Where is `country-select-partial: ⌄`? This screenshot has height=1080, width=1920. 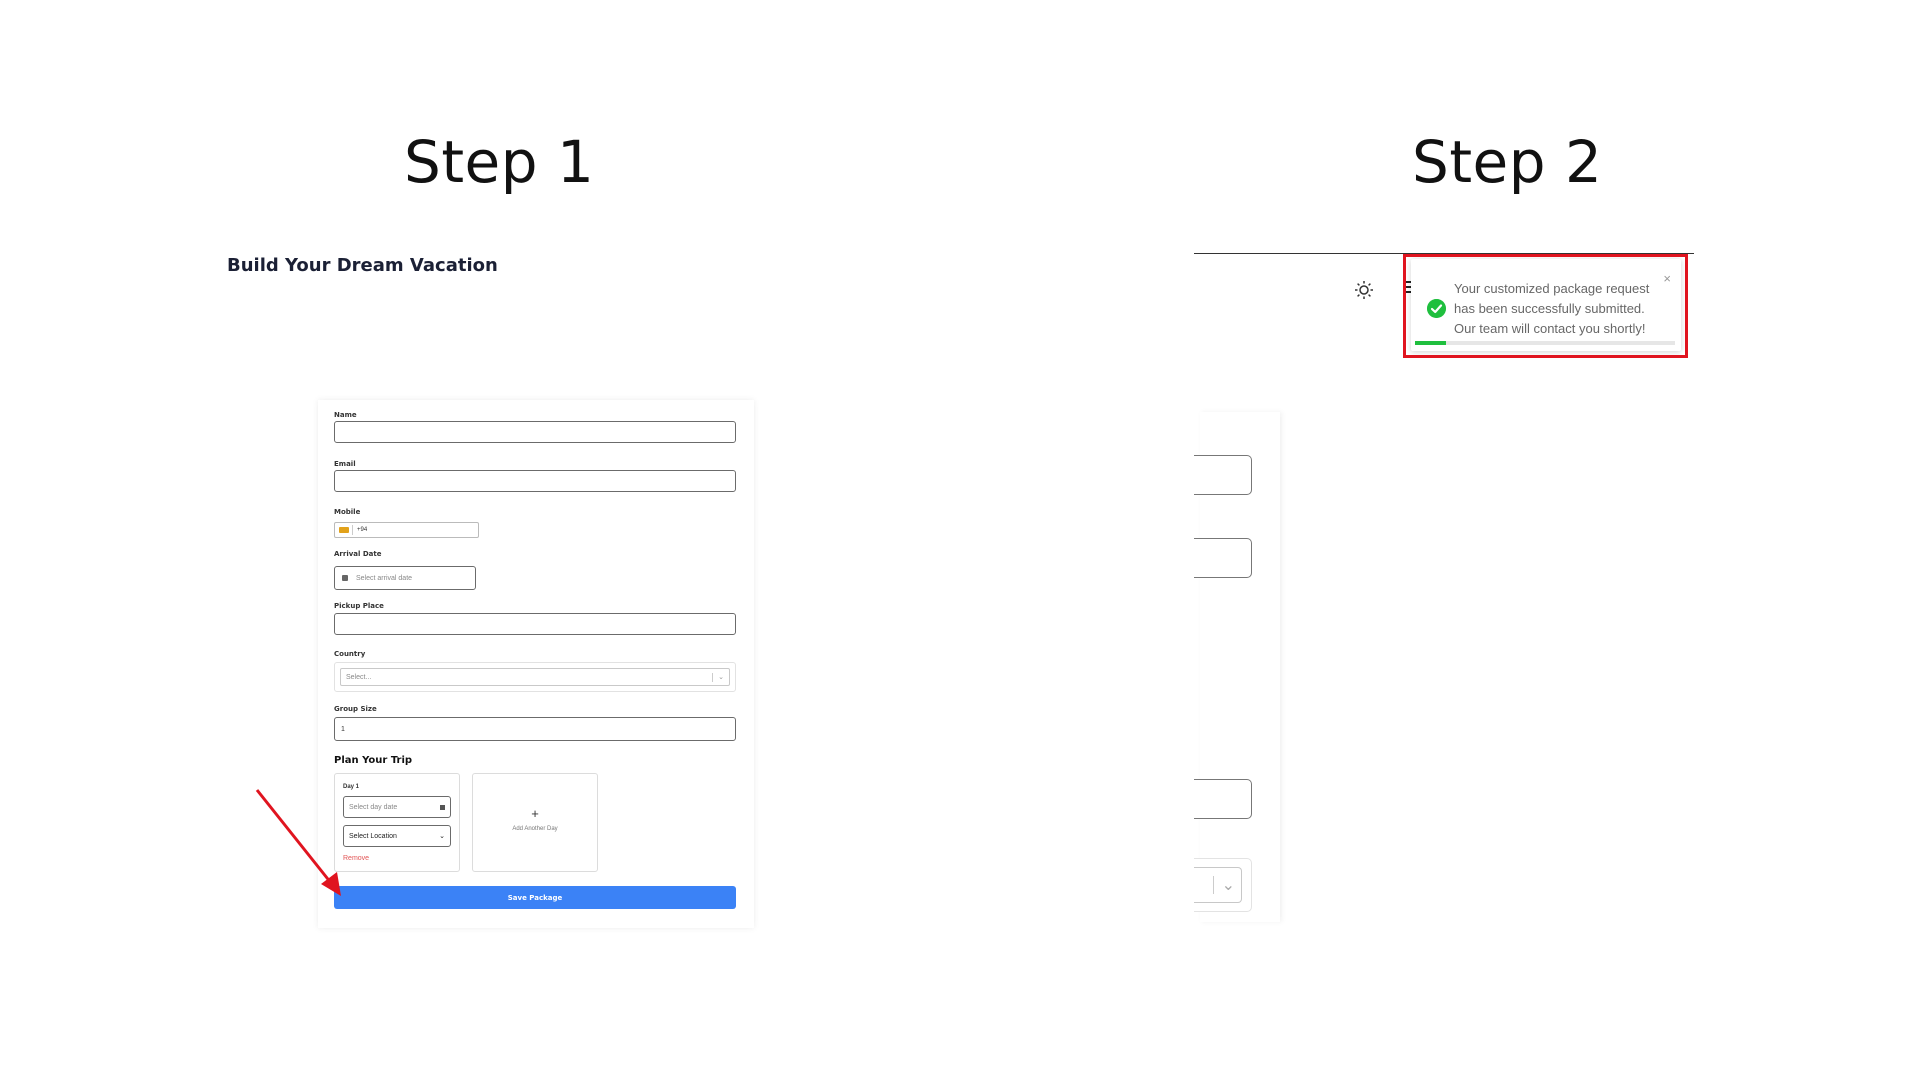 country-select-partial: ⌄ is located at coordinates (1223, 885).